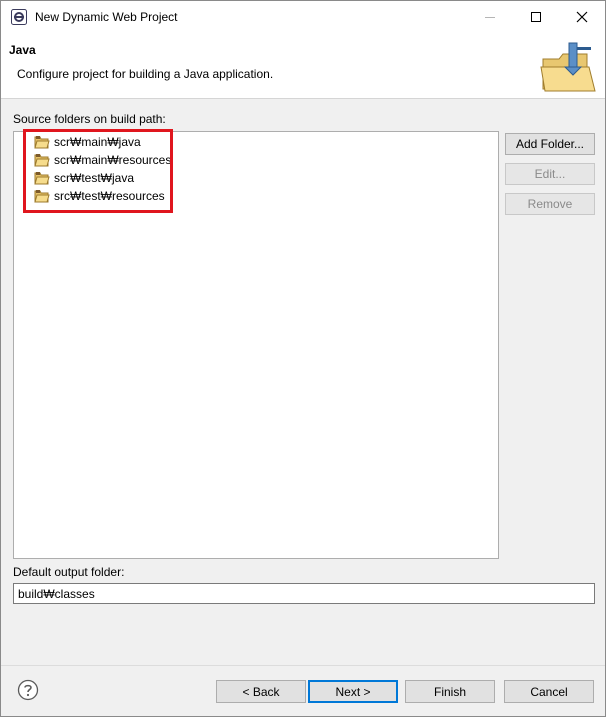 This screenshot has height=717, width=606. I want to click on back-button: < Back, so click(261, 691).